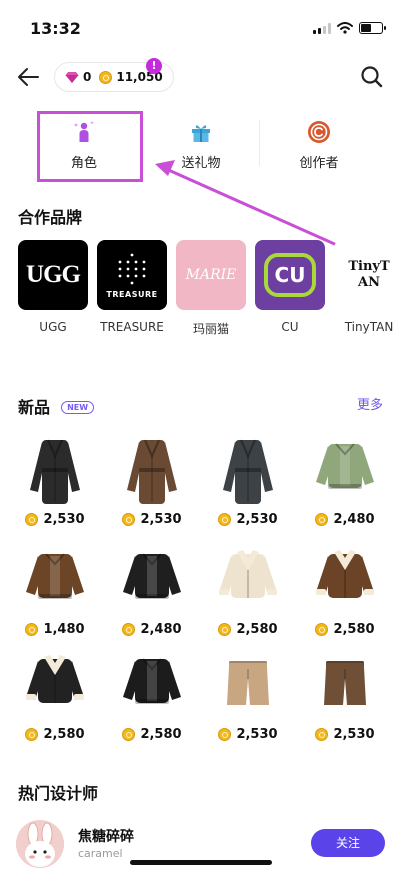 The width and height of the screenshot is (401, 878). I want to click on search-icon, so click(372, 77).